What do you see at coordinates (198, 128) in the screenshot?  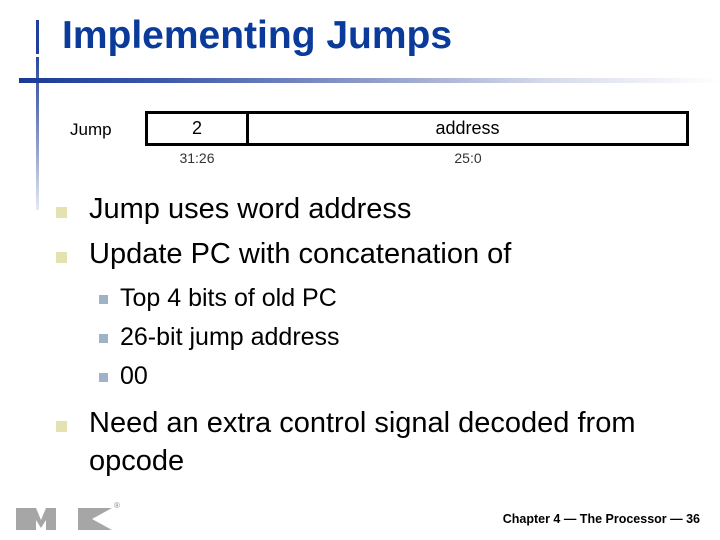 I see `field-opcode: 2` at bounding box center [198, 128].